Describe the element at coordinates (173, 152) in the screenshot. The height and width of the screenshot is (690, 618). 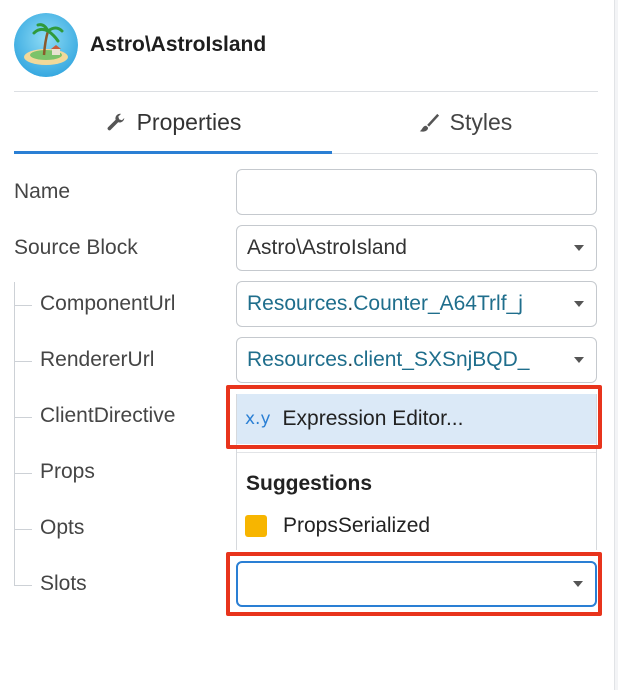
I see `active-tab-indicator` at that location.